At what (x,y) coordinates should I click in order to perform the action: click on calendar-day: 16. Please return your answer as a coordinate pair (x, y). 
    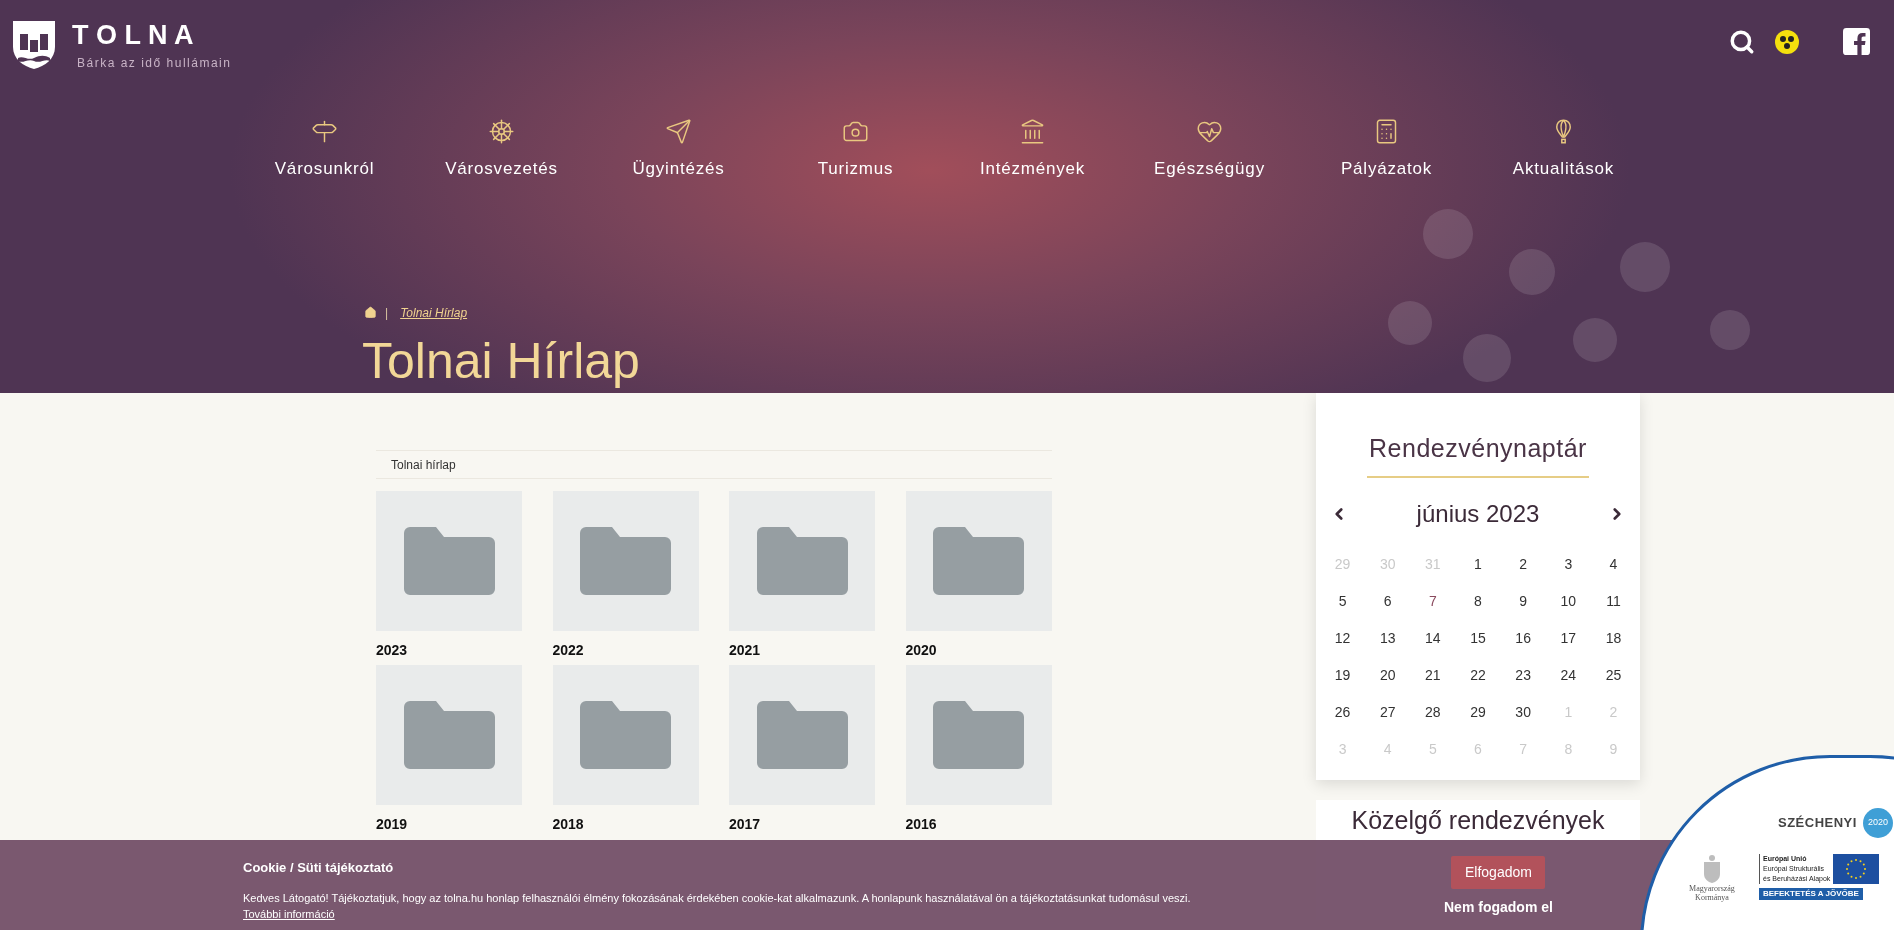
    Looking at the image, I should click on (1523, 638).